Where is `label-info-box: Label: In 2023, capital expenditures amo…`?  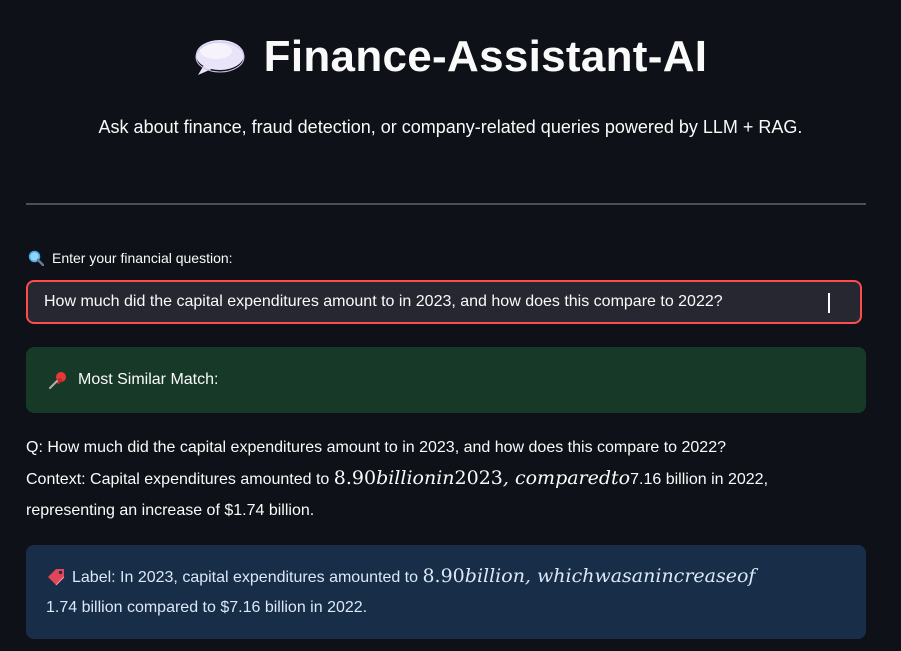
label-info-box: Label: In 2023, capital expenditures amo… is located at coordinates (446, 592).